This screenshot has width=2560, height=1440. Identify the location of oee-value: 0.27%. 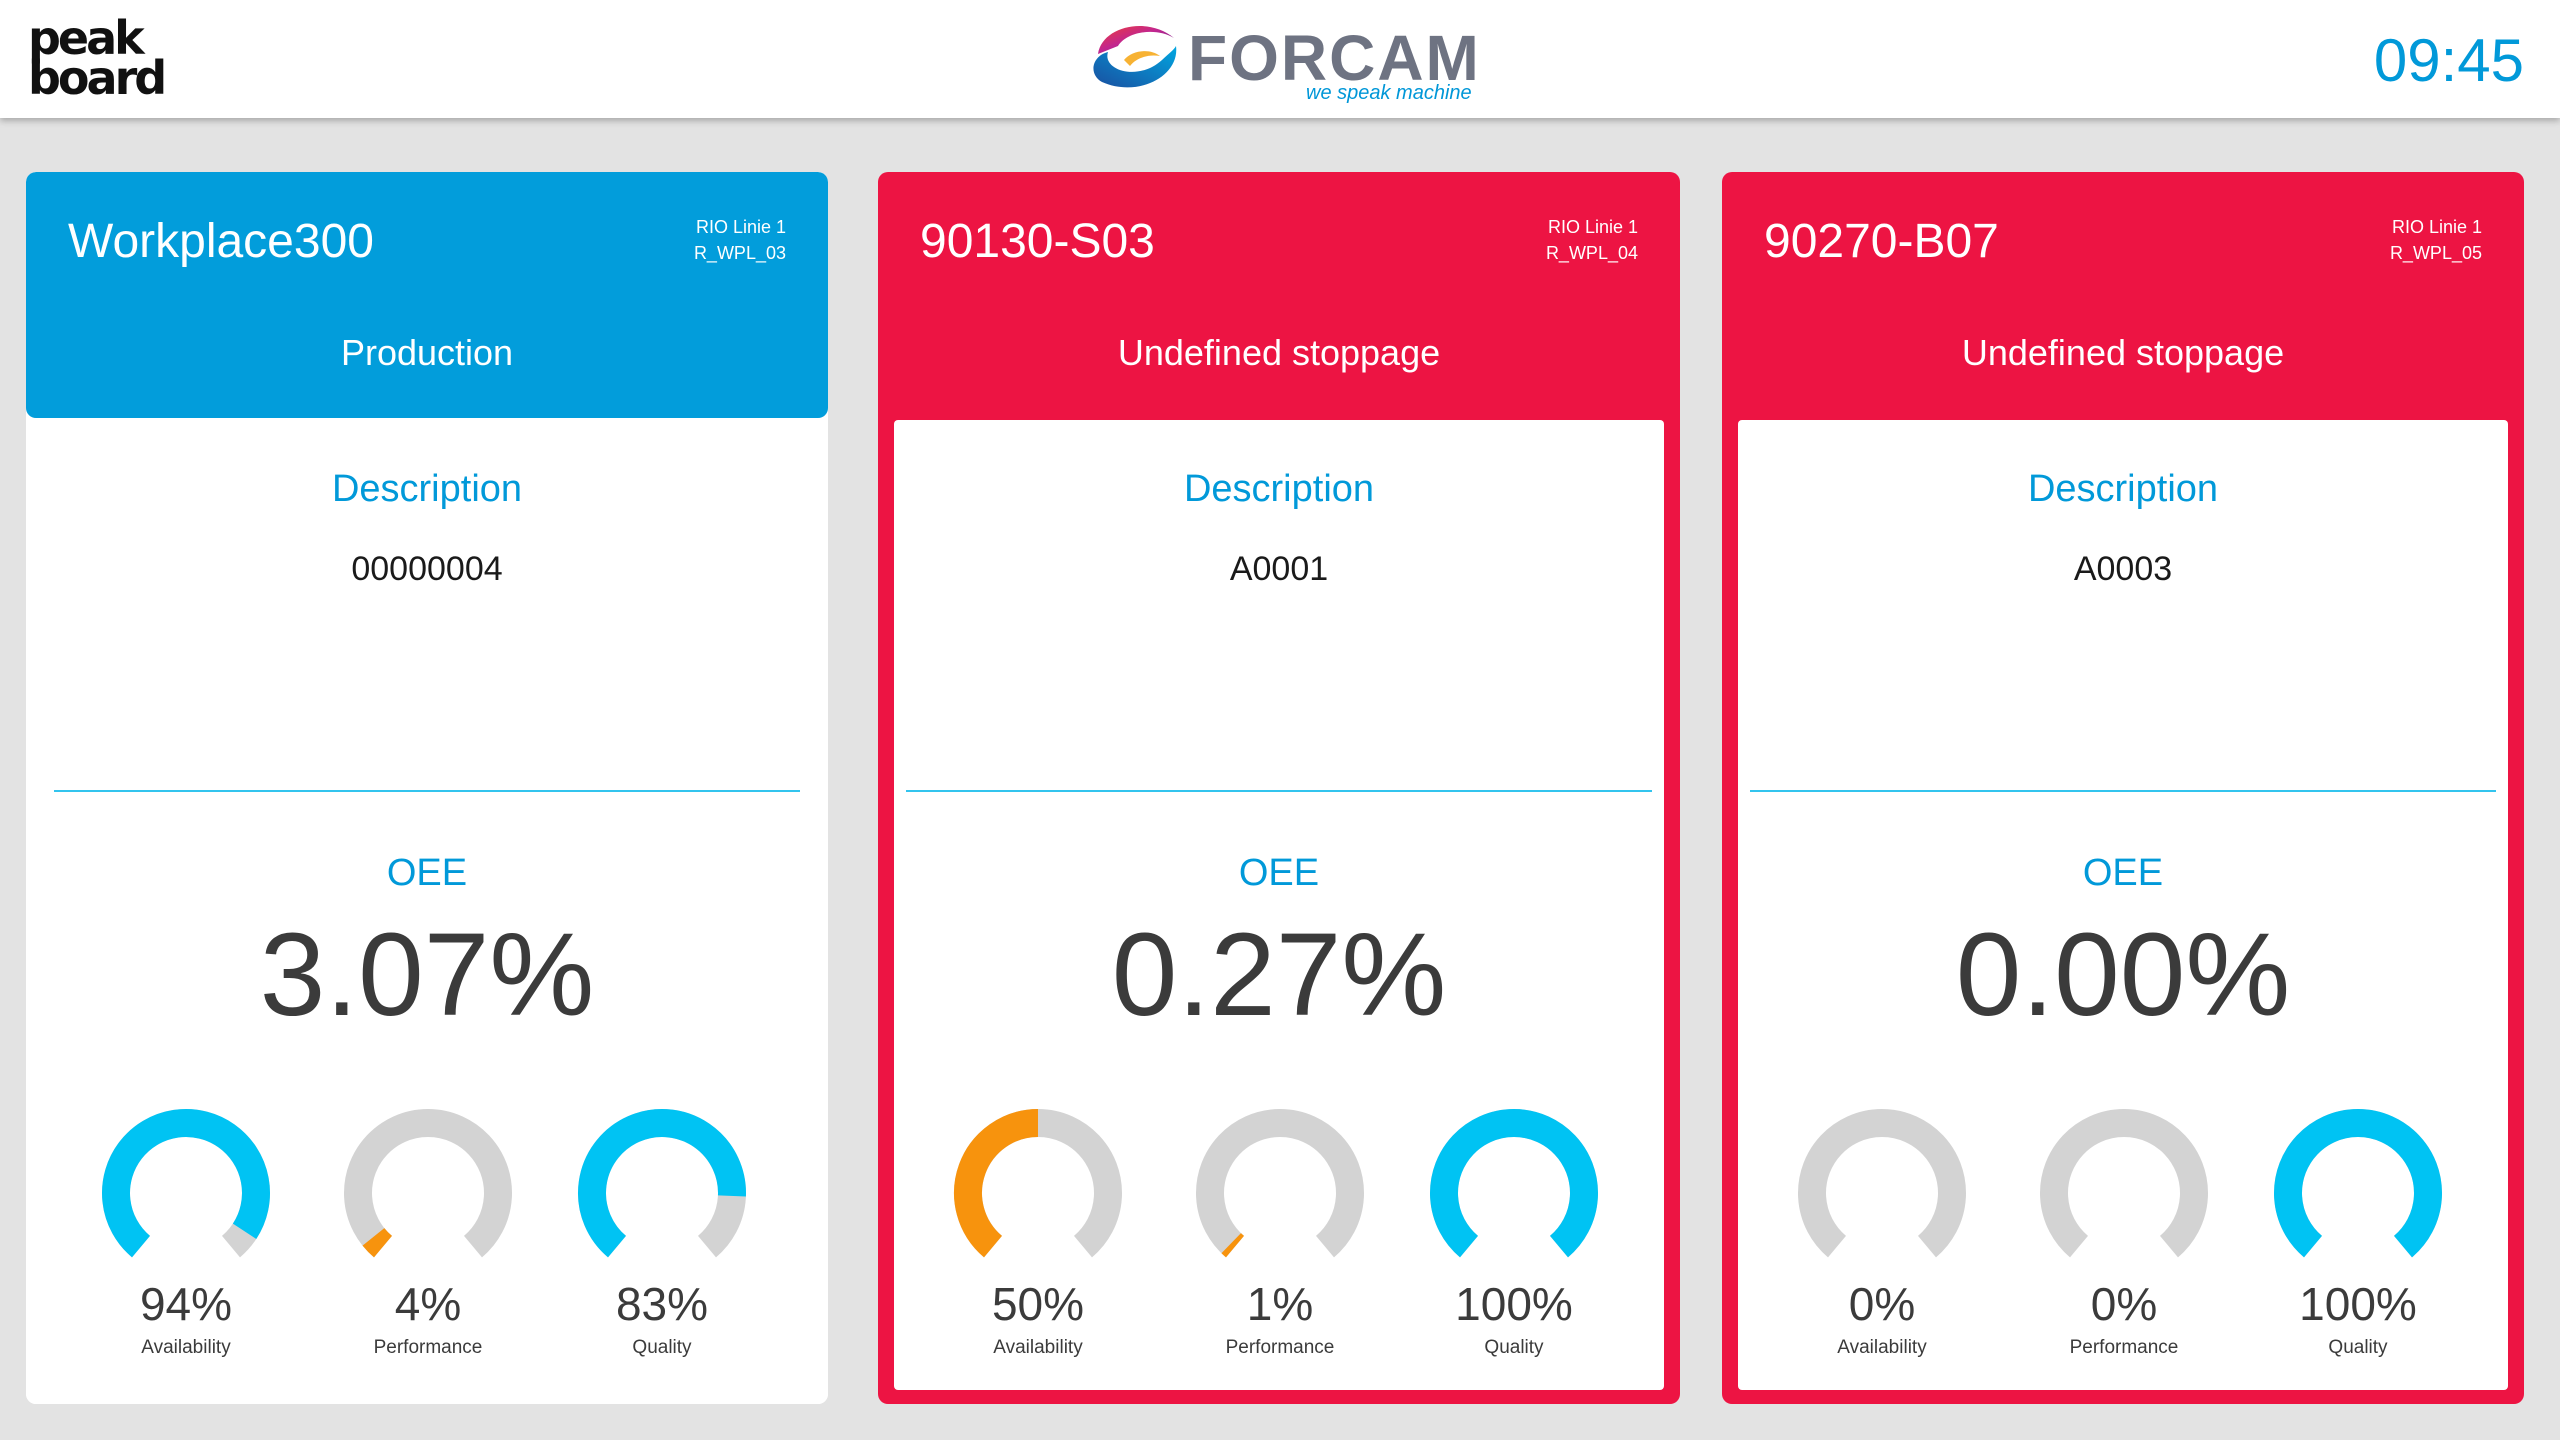
(1279, 975).